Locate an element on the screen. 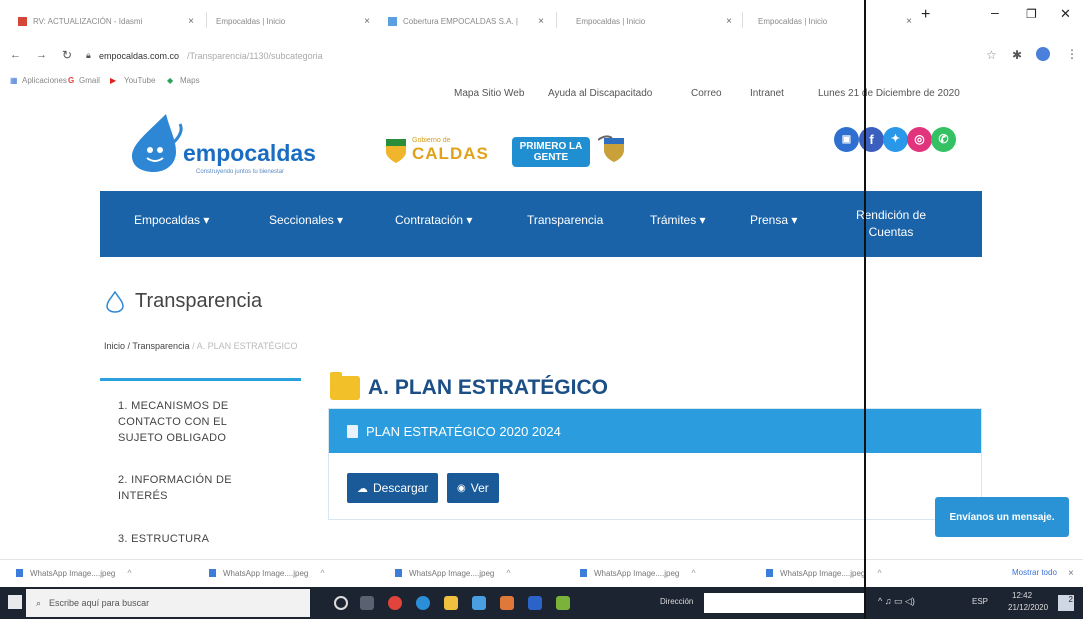 The image size is (1083, 619). drop-icon is located at coordinates (115, 301).